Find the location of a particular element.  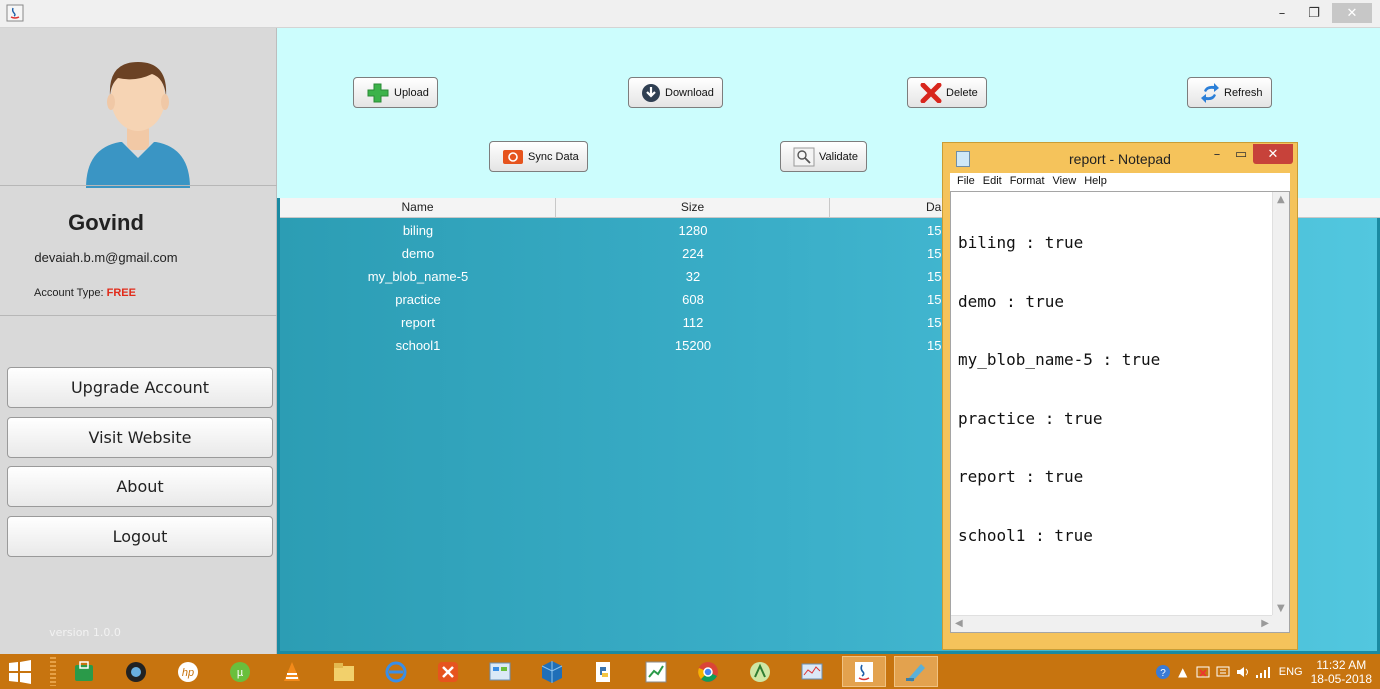

xampp-icon is located at coordinates (448, 671).